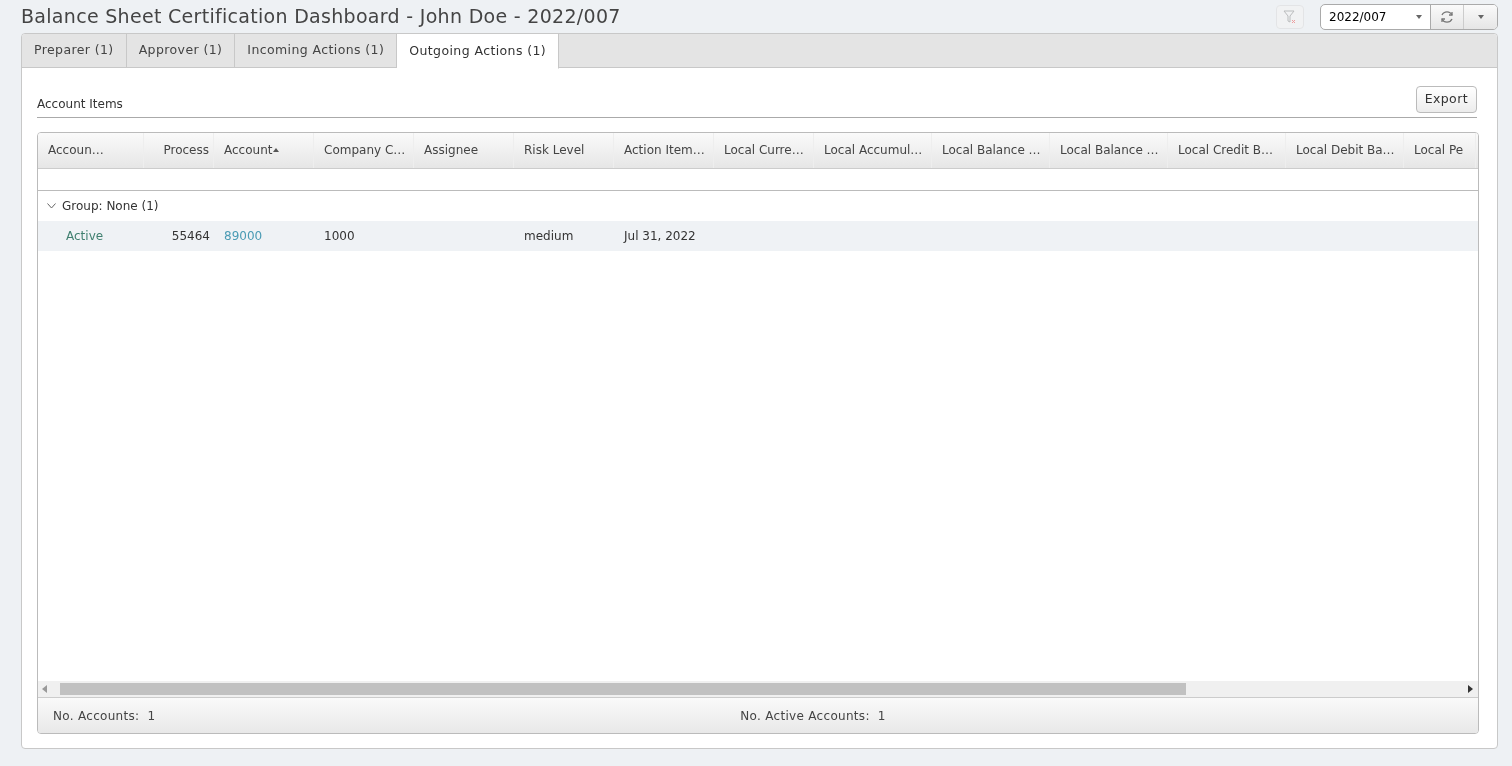 The height and width of the screenshot is (766, 1512). Describe the element at coordinates (1290, 16) in the screenshot. I see `filter-icon` at that location.